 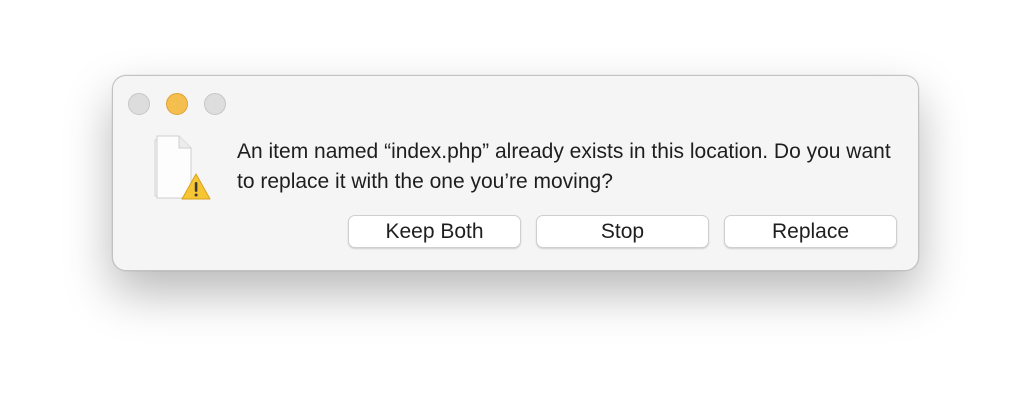 I want to click on document-warning-icon, so click(x=182, y=169).